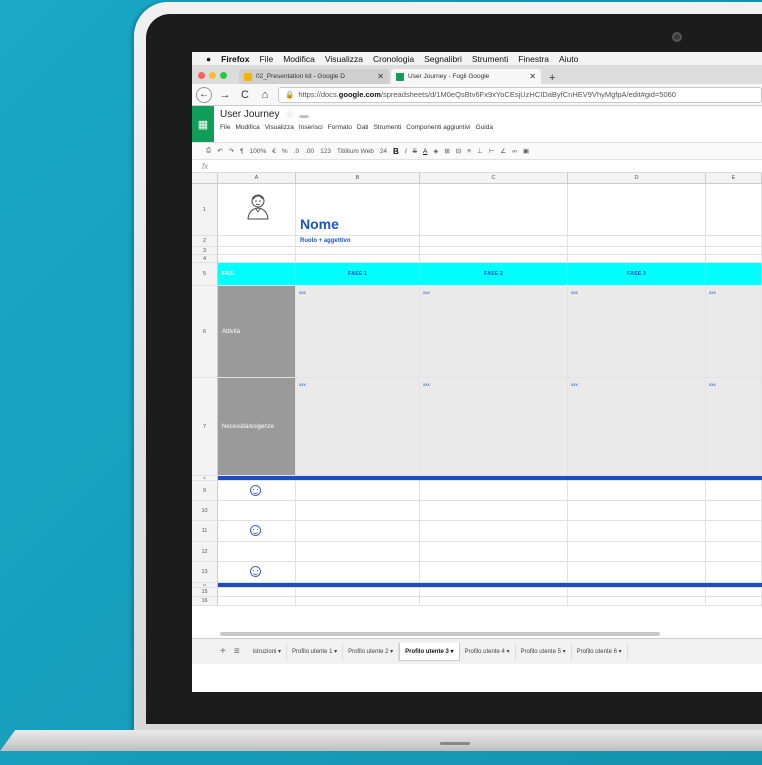  I want to click on sheets-menu-modifica: Modifica, so click(247, 127).